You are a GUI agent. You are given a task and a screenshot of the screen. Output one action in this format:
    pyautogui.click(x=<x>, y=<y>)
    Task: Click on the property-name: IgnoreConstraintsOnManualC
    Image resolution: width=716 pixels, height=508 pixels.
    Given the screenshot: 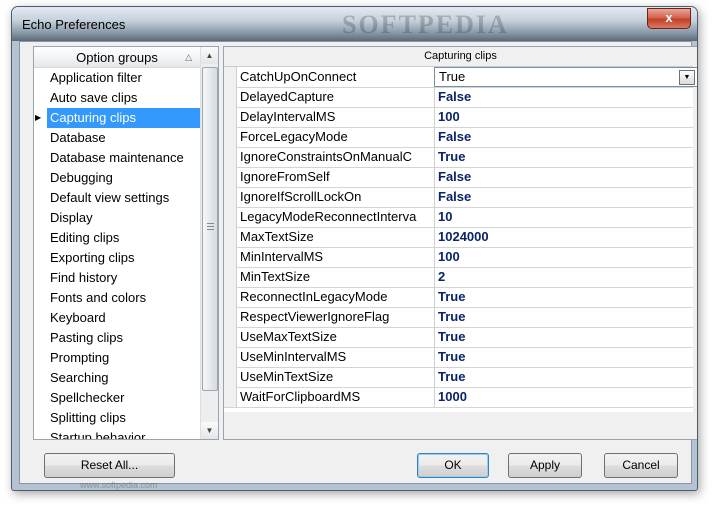 What is the action you would take?
    pyautogui.click(x=336, y=157)
    